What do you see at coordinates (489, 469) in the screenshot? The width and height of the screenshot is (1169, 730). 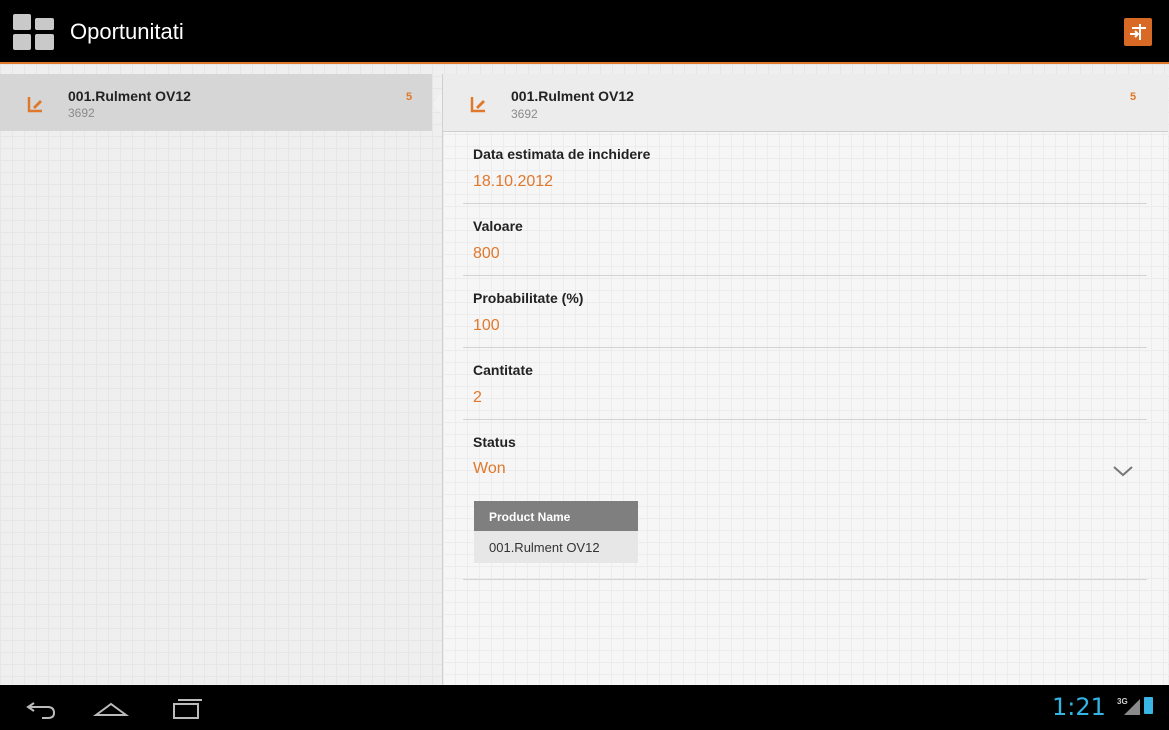 I see `status-dropdown-value: Won` at bounding box center [489, 469].